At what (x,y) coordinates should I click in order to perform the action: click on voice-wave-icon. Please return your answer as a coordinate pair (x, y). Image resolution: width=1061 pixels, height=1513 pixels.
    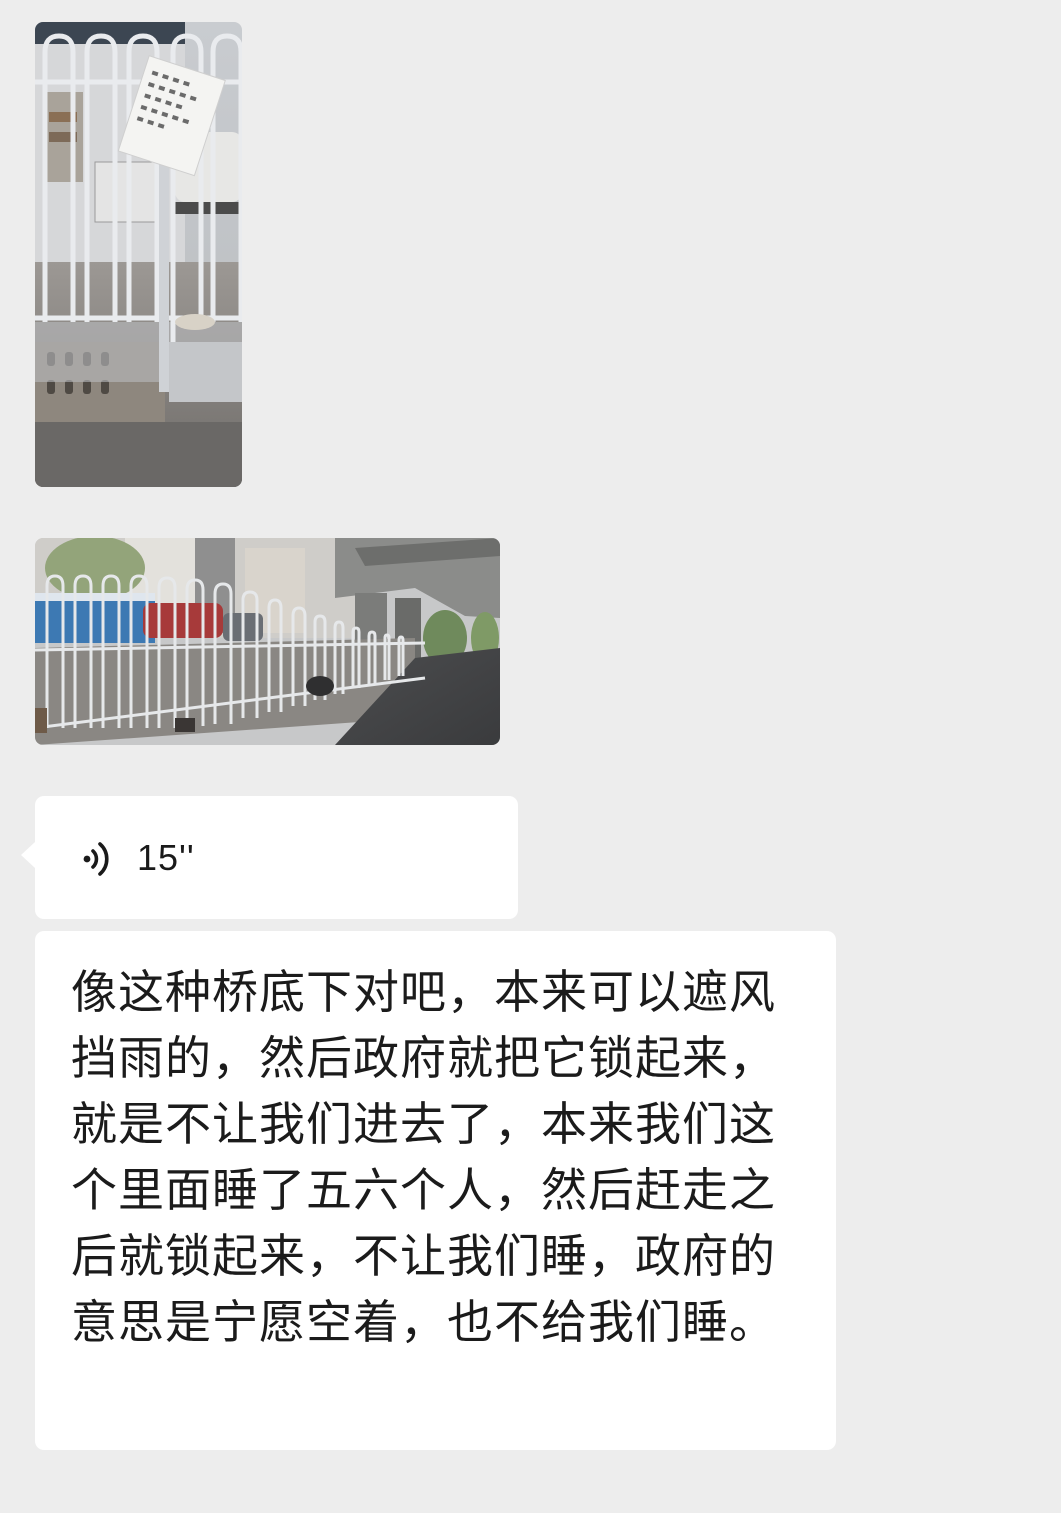
    Looking at the image, I should click on (96, 859).